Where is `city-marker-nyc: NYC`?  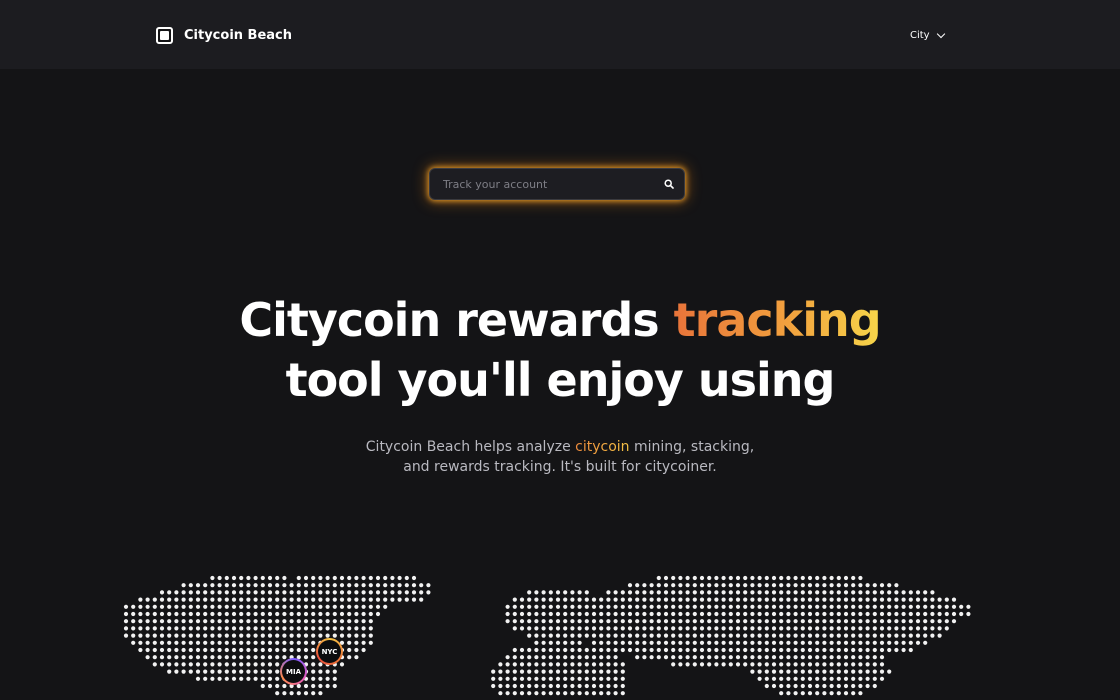 city-marker-nyc: NYC is located at coordinates (329, 651).